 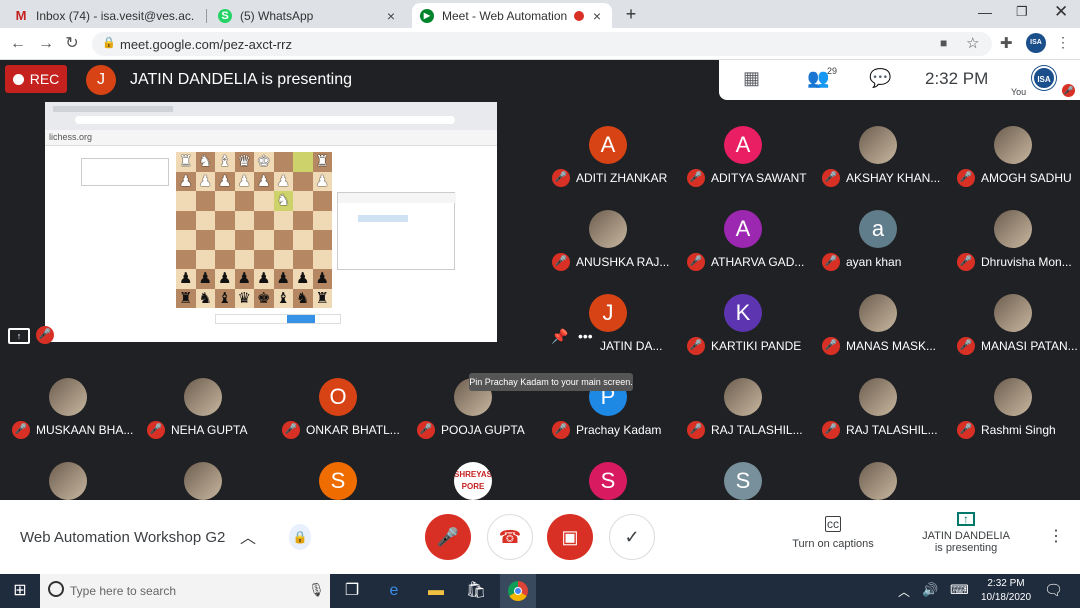 What do you see at coordinates (1044, 78) in the screenshot?
I see `self-avatar: ISA` at bounding box center [1044, 78].